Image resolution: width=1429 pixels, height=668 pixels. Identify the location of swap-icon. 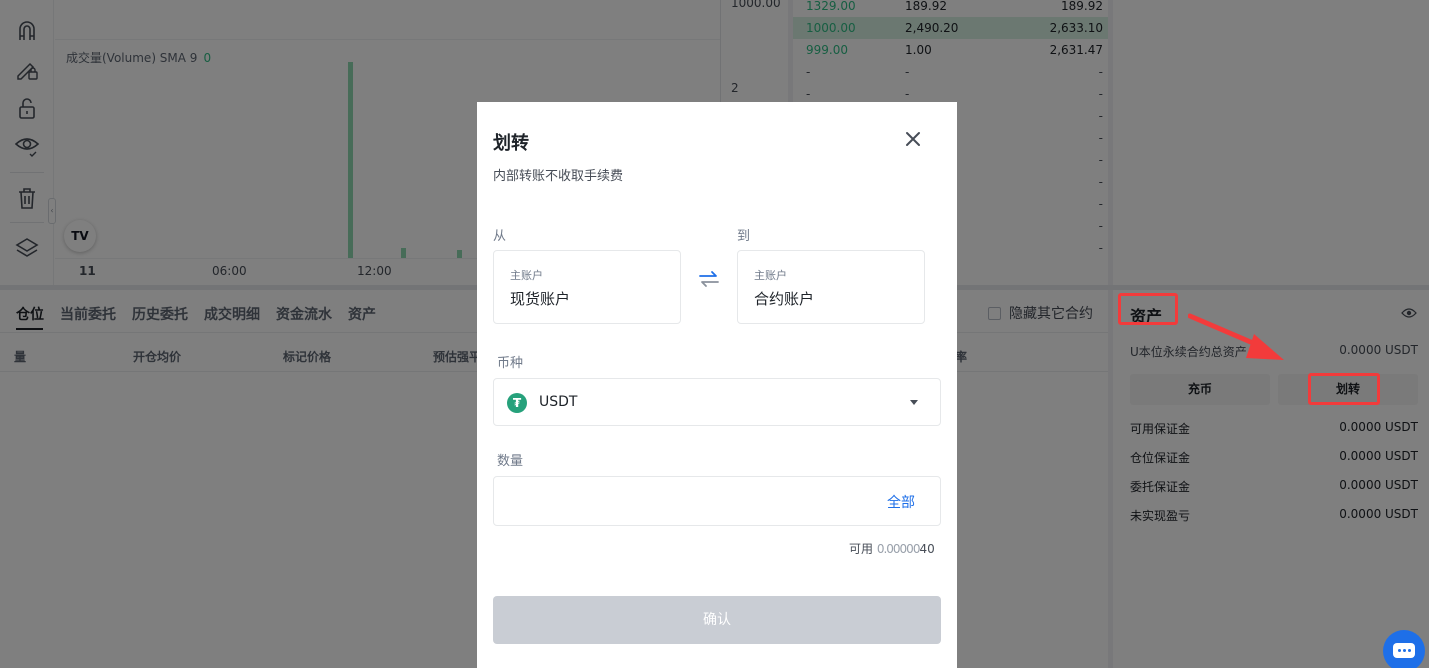
(709, 279).